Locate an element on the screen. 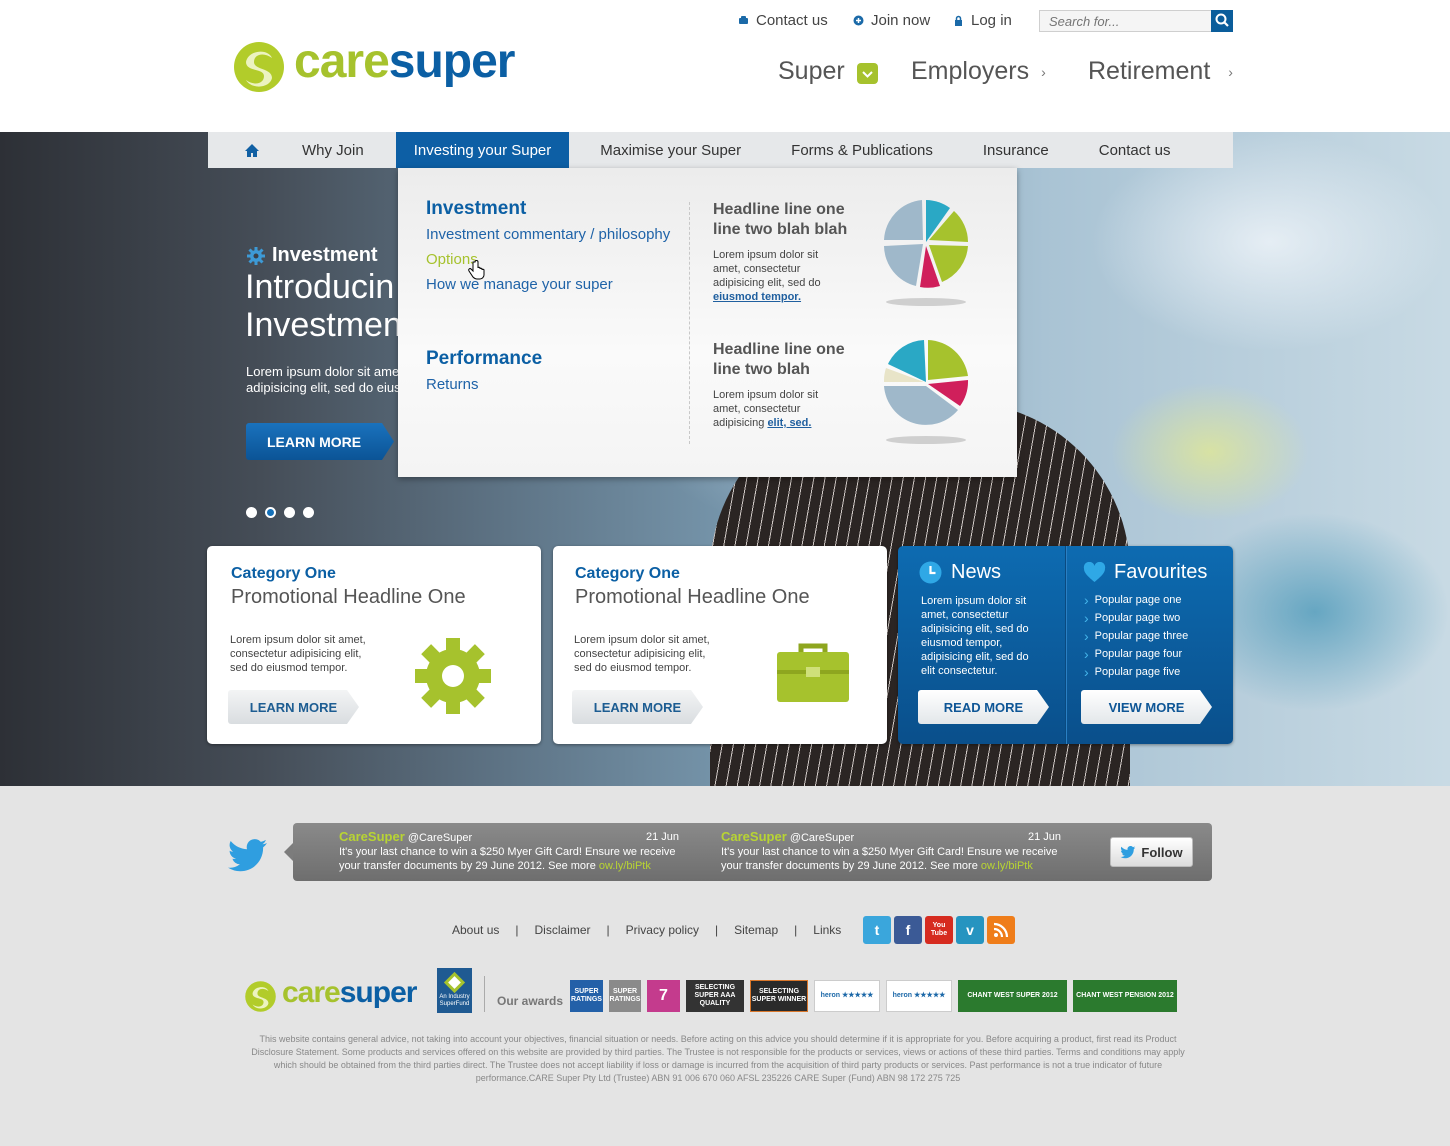 The width and height of the screenshot is (1450, 1146). favourite-link: › Popular page three is located at coordinates (1136, 636).